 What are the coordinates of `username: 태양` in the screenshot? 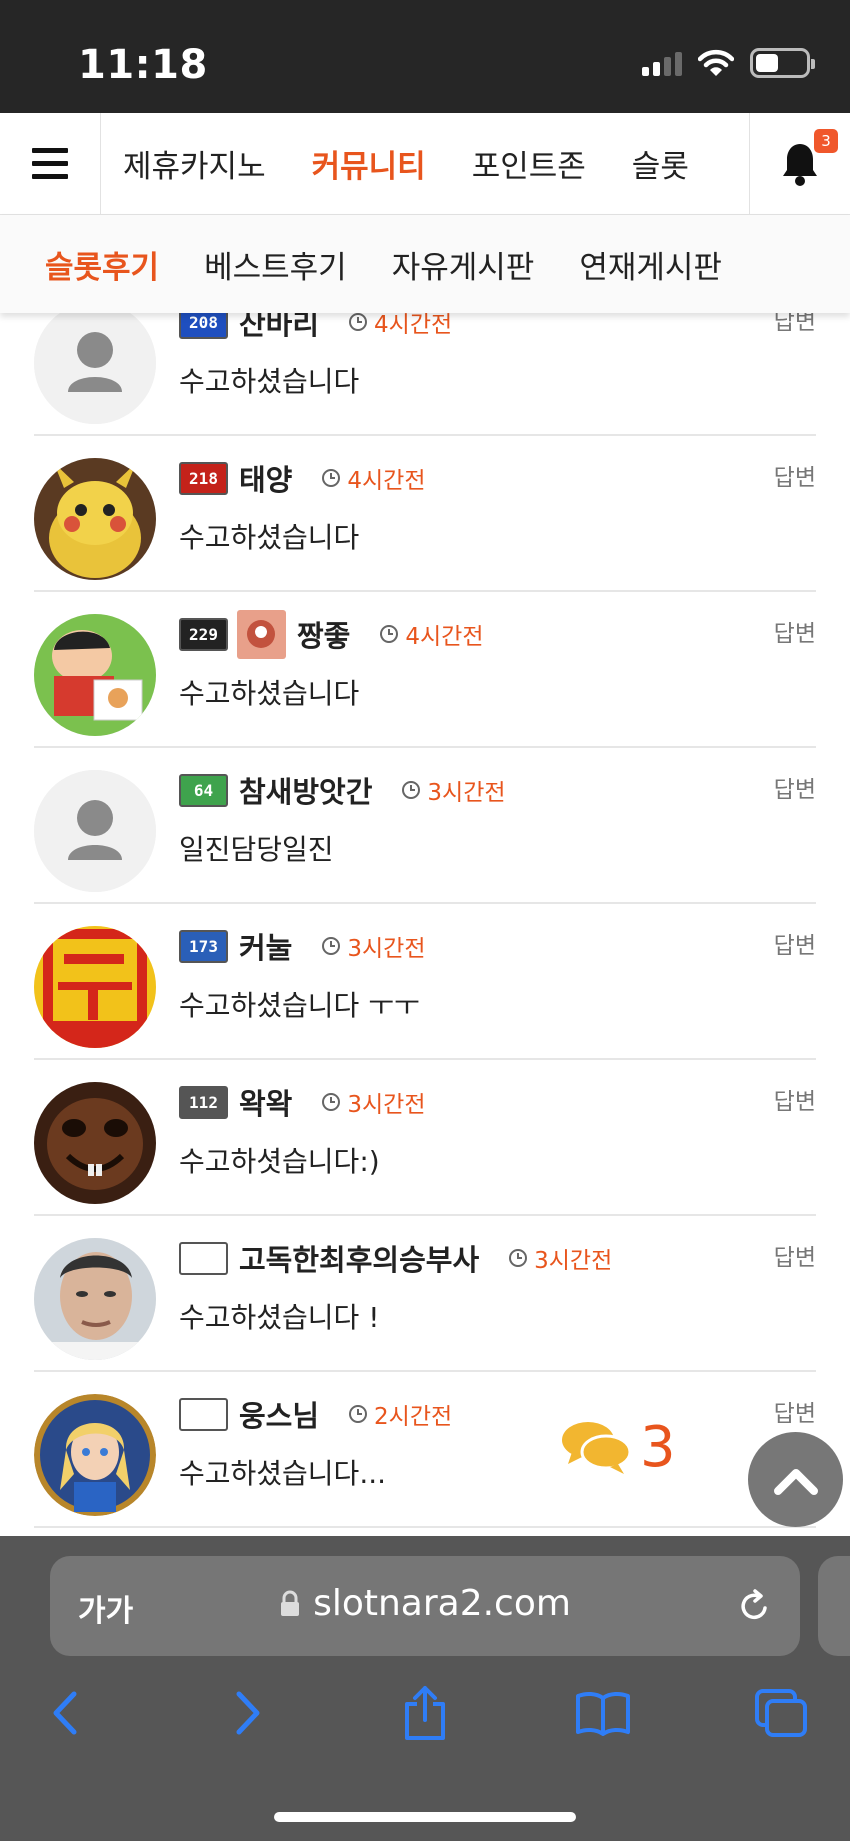 It's located at (265, 478).